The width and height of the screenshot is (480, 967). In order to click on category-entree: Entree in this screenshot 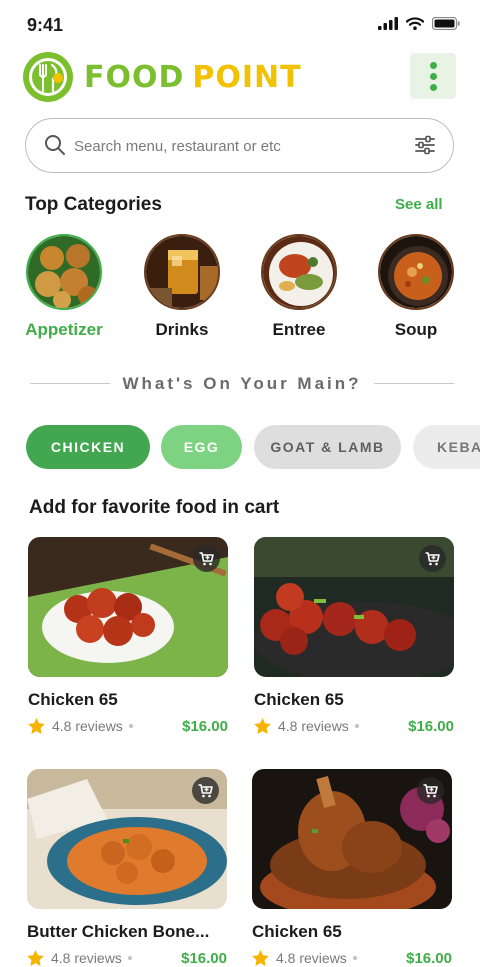, I will do `click(299, 287)`.